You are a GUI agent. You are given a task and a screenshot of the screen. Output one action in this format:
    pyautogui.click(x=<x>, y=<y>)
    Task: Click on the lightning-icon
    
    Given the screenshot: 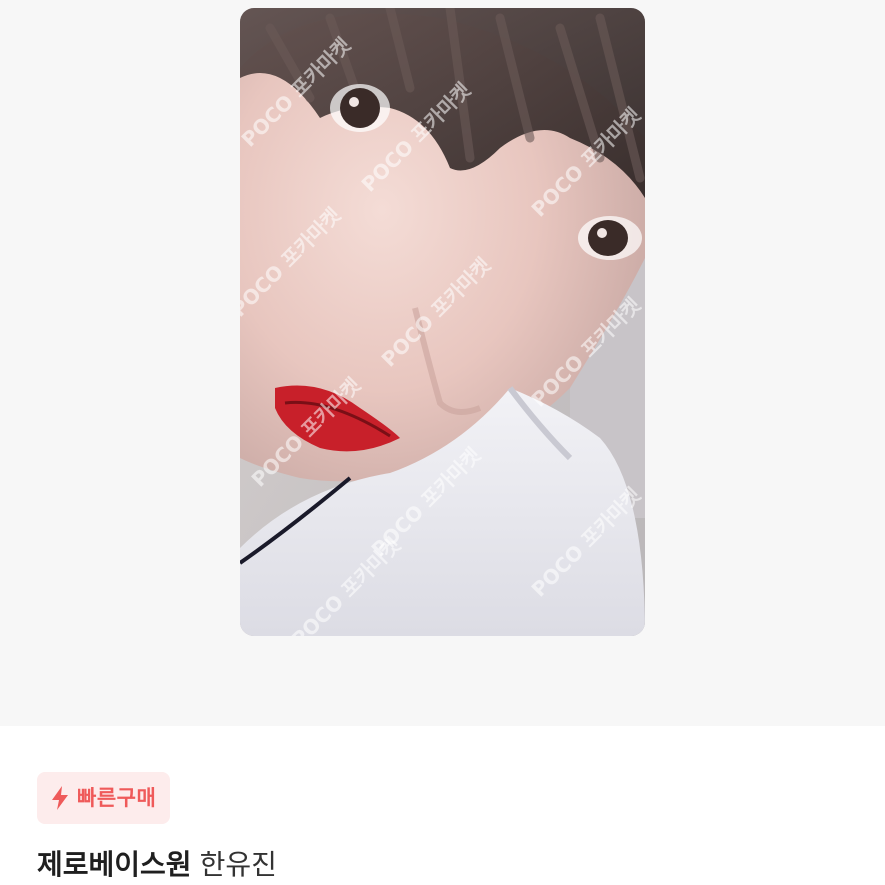 What is the action you would take?
    pyautogui.click(x=60, y=798)
    